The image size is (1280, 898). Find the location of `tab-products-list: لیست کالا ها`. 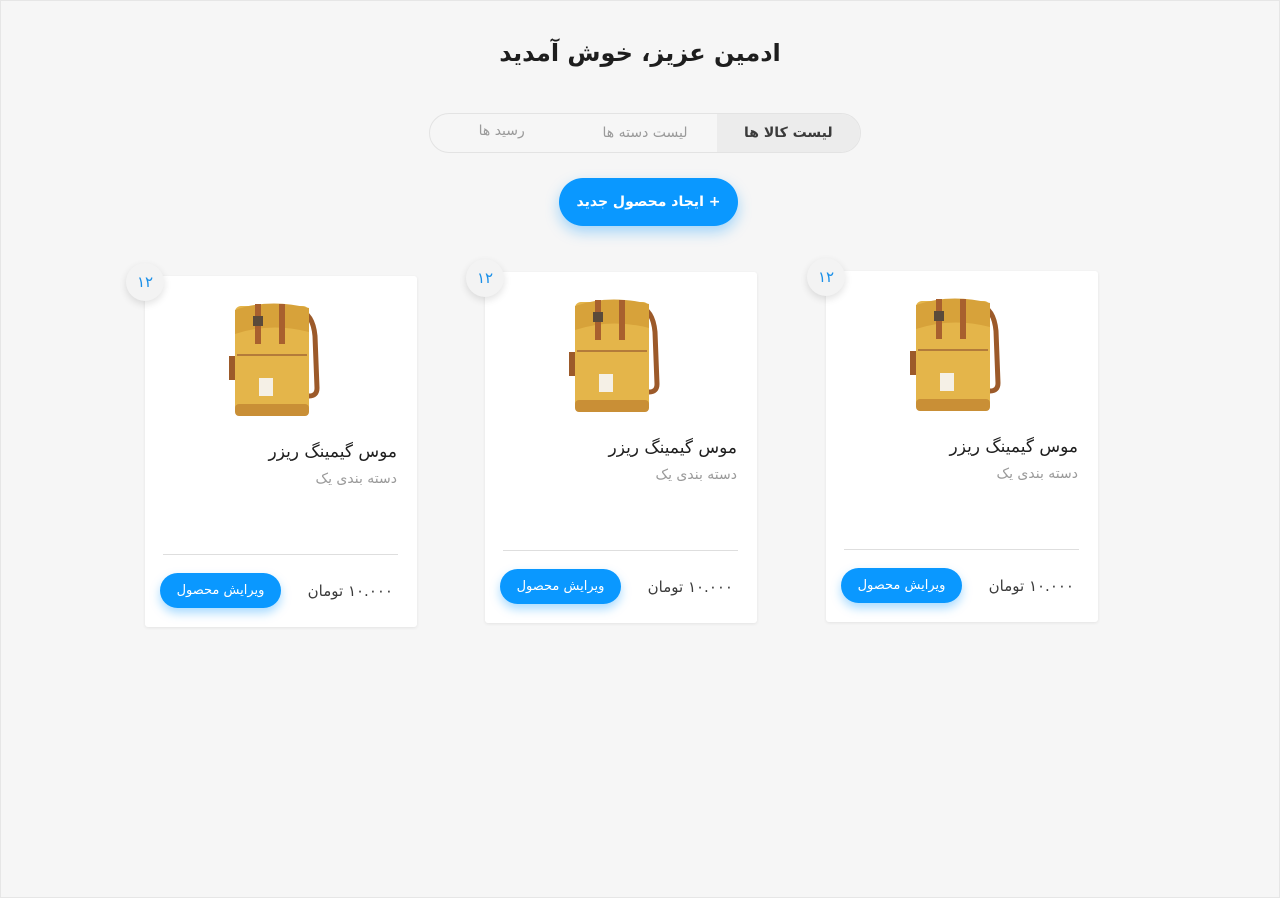

tab-products-list: لیست کالا ها is located at coordinates (788, 133).